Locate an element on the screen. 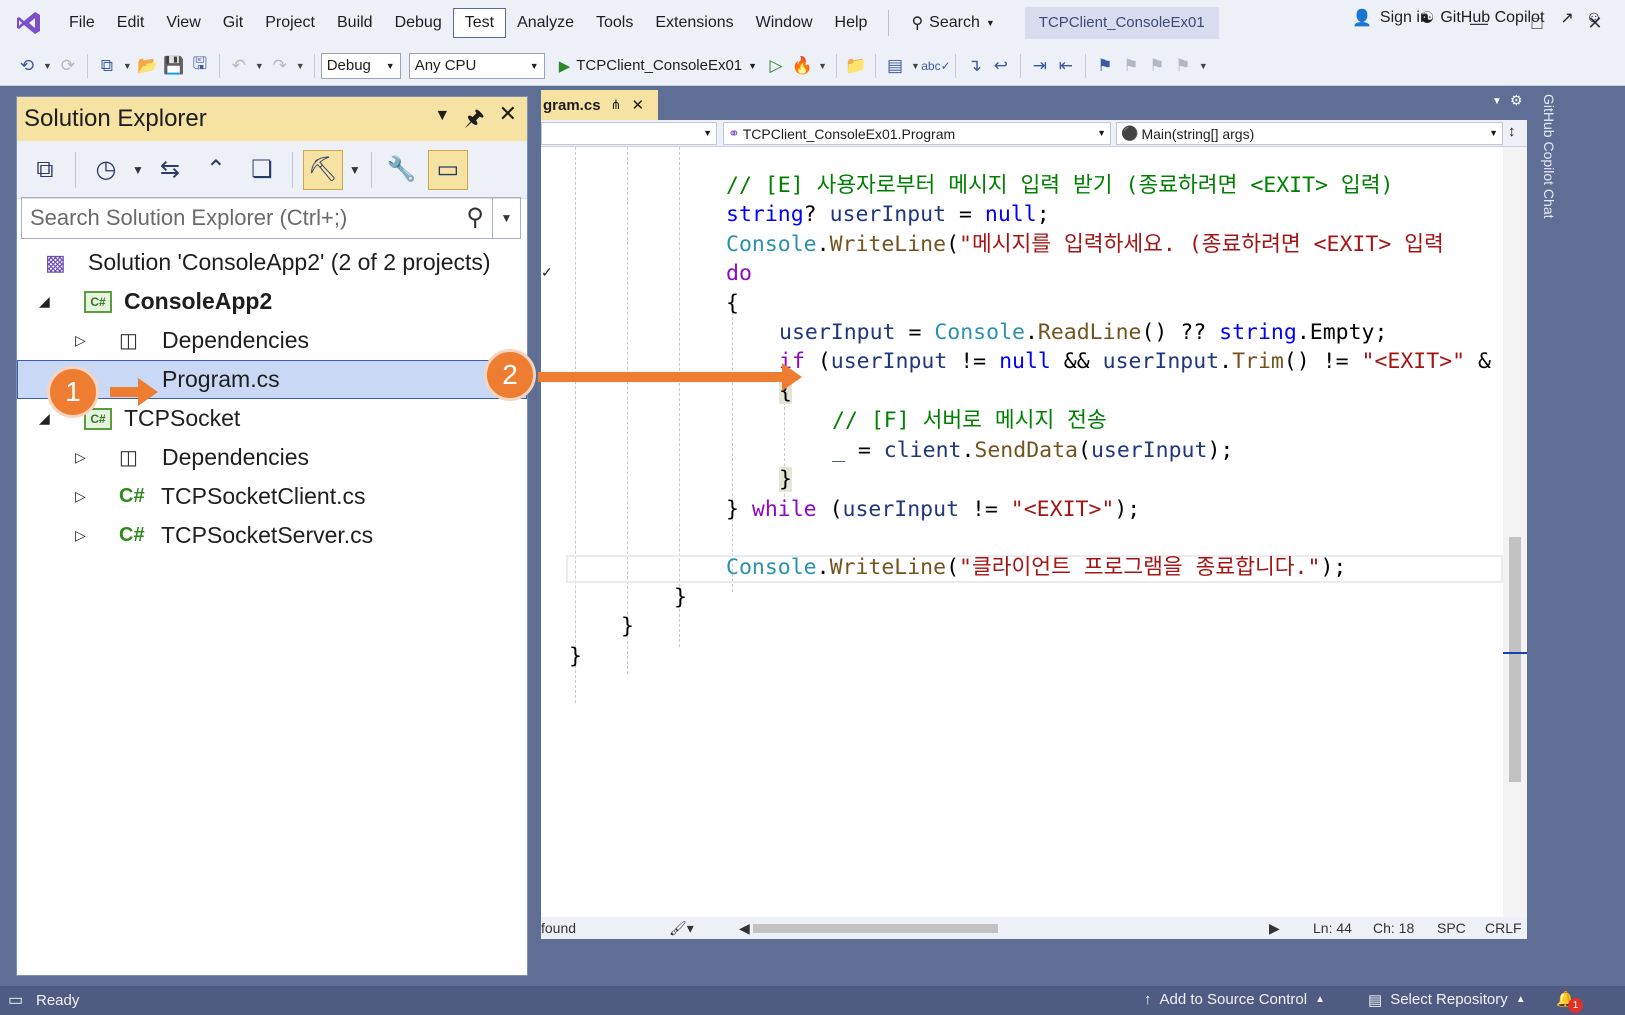 The image size is (1625, 1015). collapse-all-icon: ⌃ is located at coordinates (216, 170).